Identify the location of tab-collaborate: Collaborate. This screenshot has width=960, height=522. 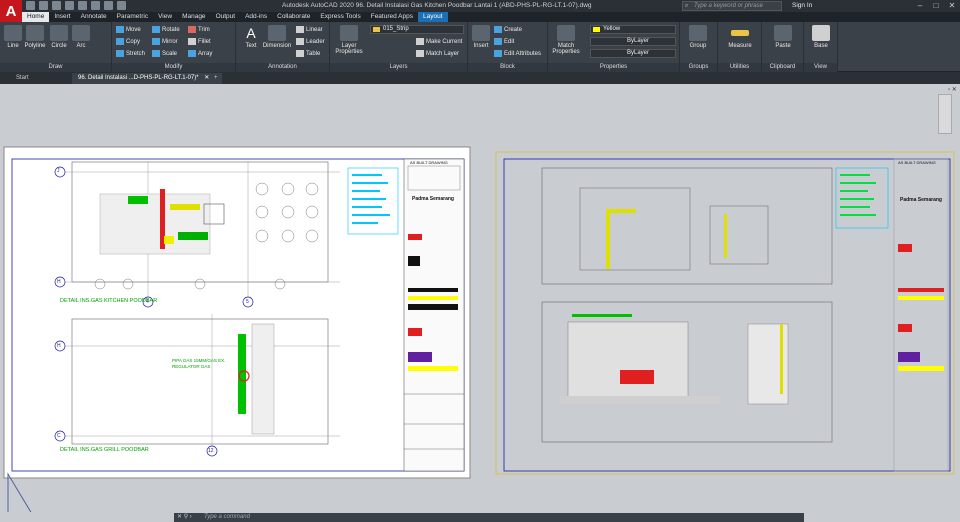
(293, 17).